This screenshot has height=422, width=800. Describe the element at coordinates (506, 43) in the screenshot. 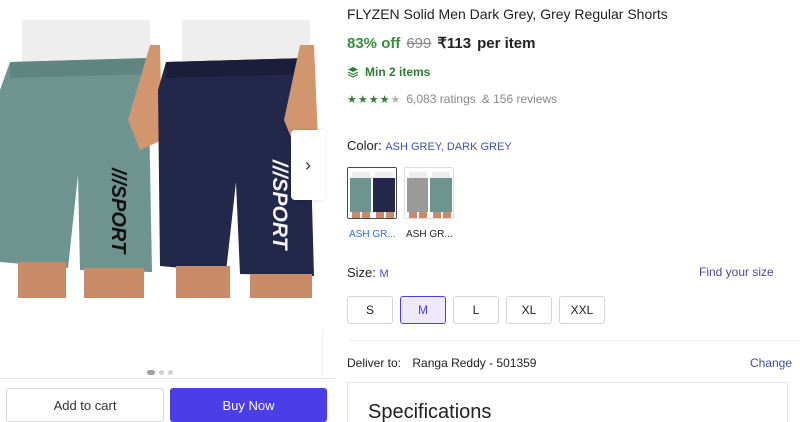

I see `per-item-label: per item` at that location.